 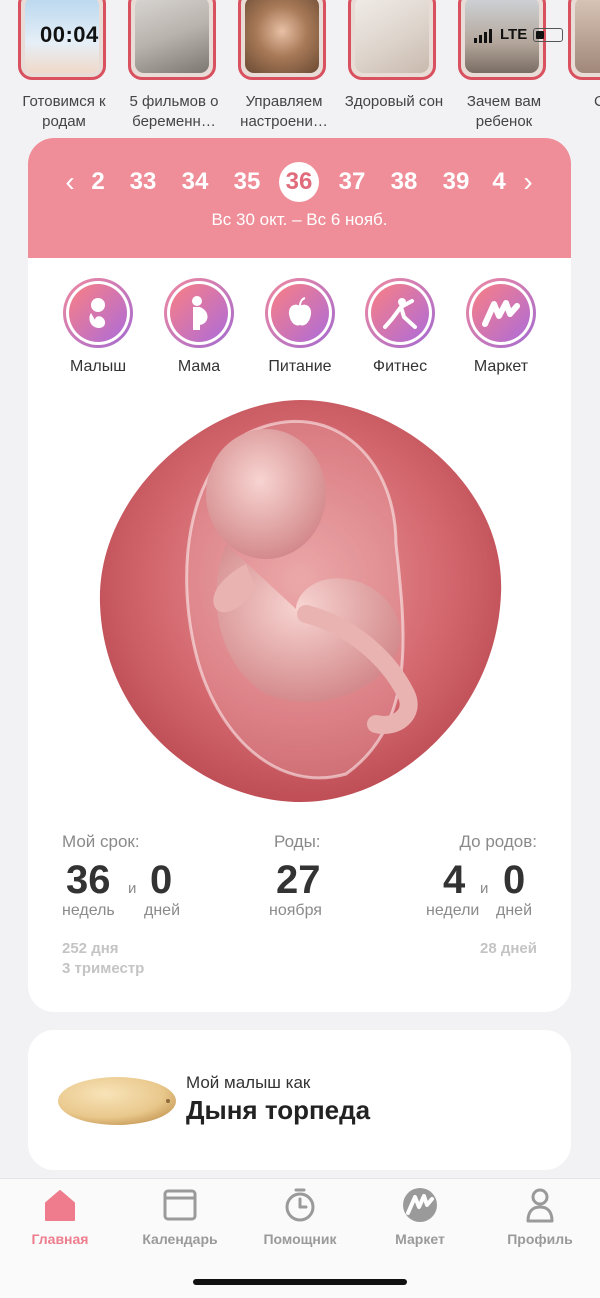 I want to click on tab-profile: Профиль, so click(x=540, y=1219).